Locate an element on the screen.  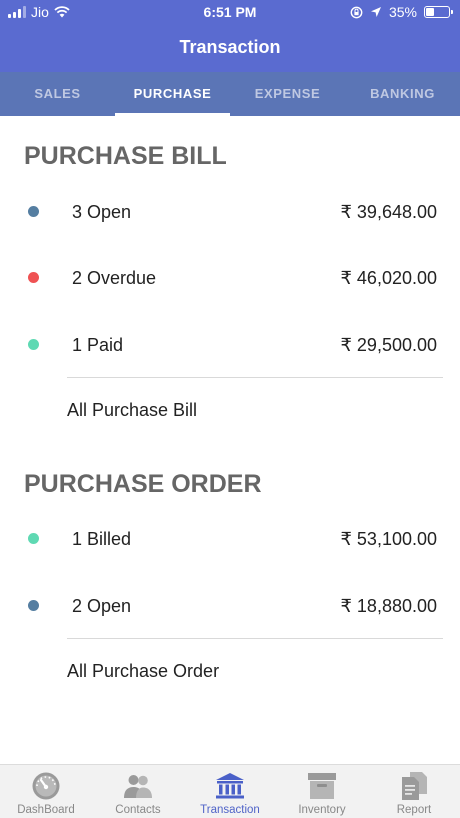
app-header: Jio 6:51 PM 35% Transaction is located at coordinates (230, 36).